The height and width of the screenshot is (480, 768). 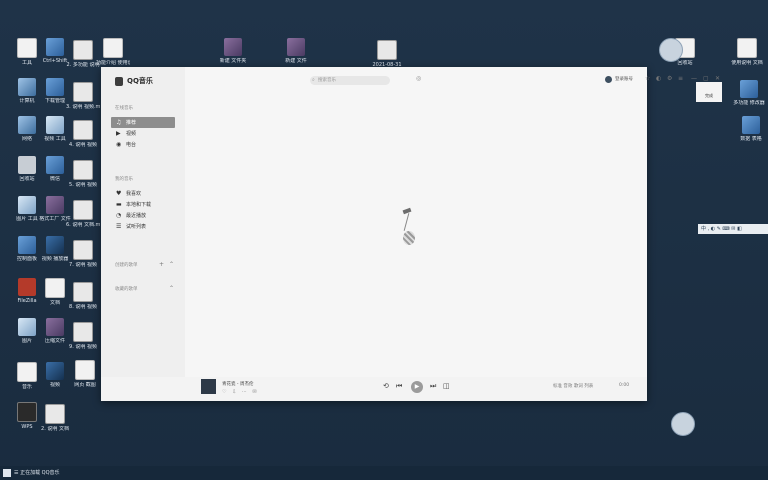 What do you see at coordinates (384, 473) in the screenshot?
I see `taskbar: ☰ 正在加载 QQ音乐` at bounding box center [384, 473].